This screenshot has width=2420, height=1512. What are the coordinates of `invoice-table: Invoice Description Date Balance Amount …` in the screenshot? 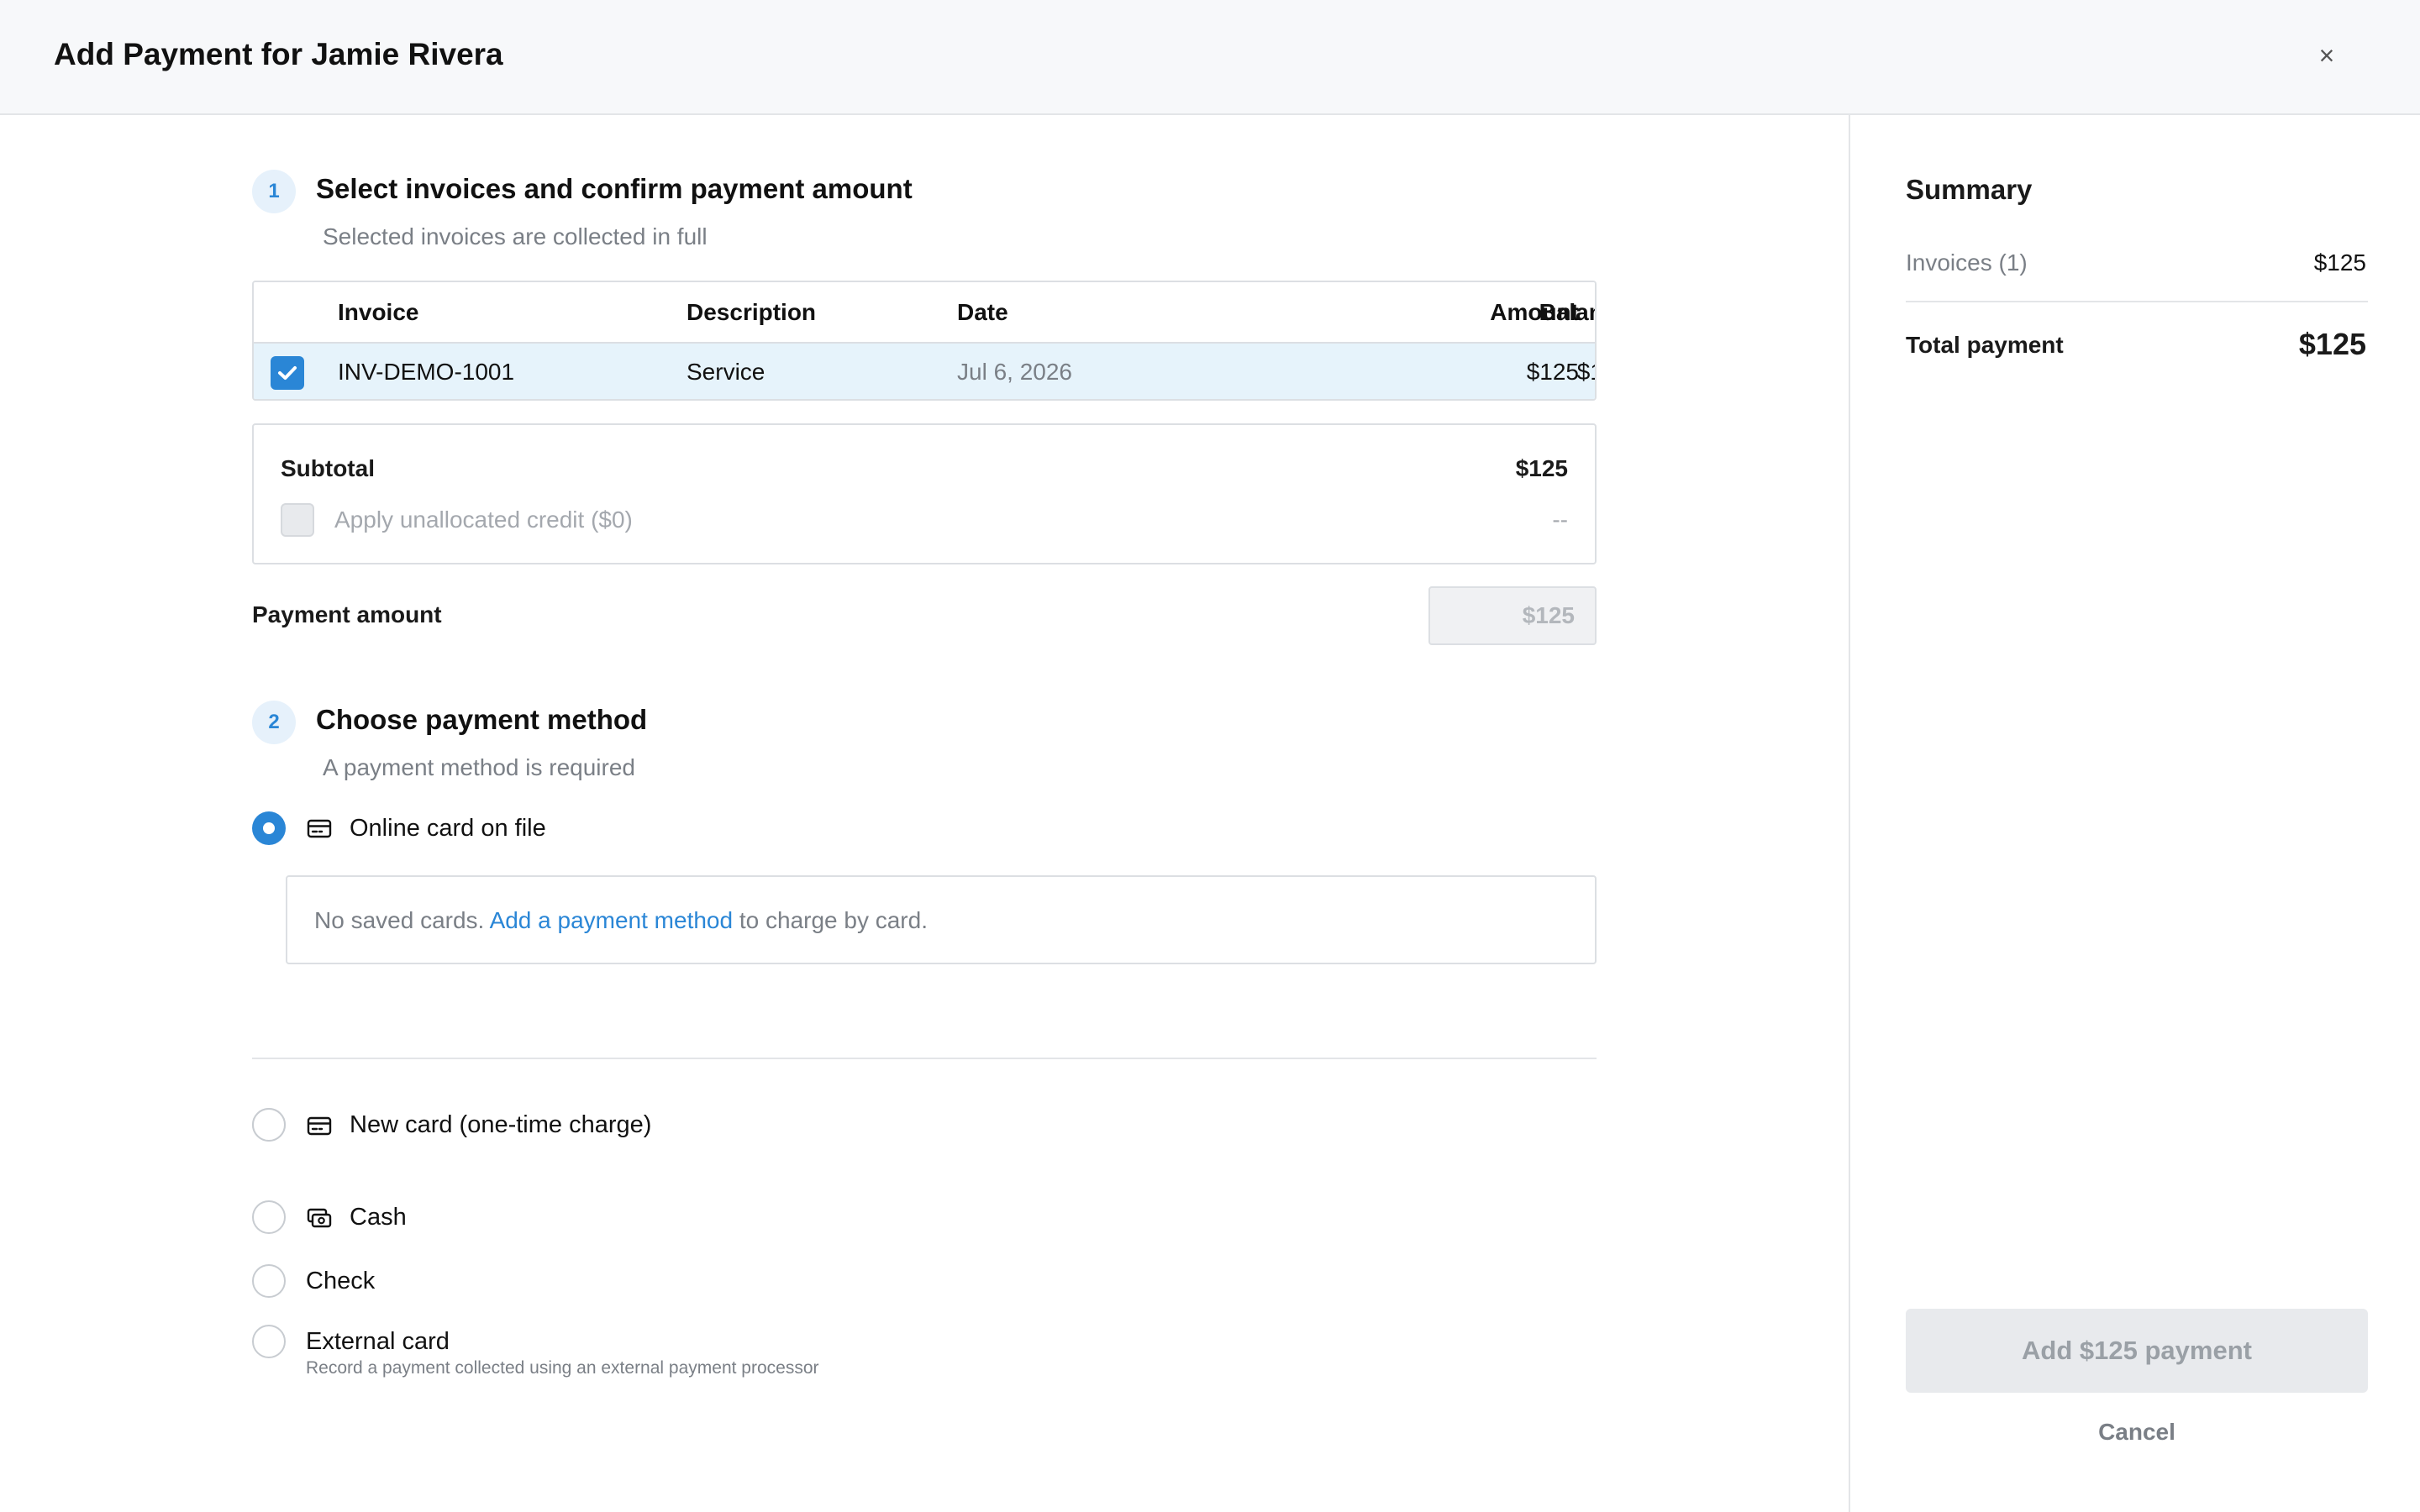 It's located at (925, 341).